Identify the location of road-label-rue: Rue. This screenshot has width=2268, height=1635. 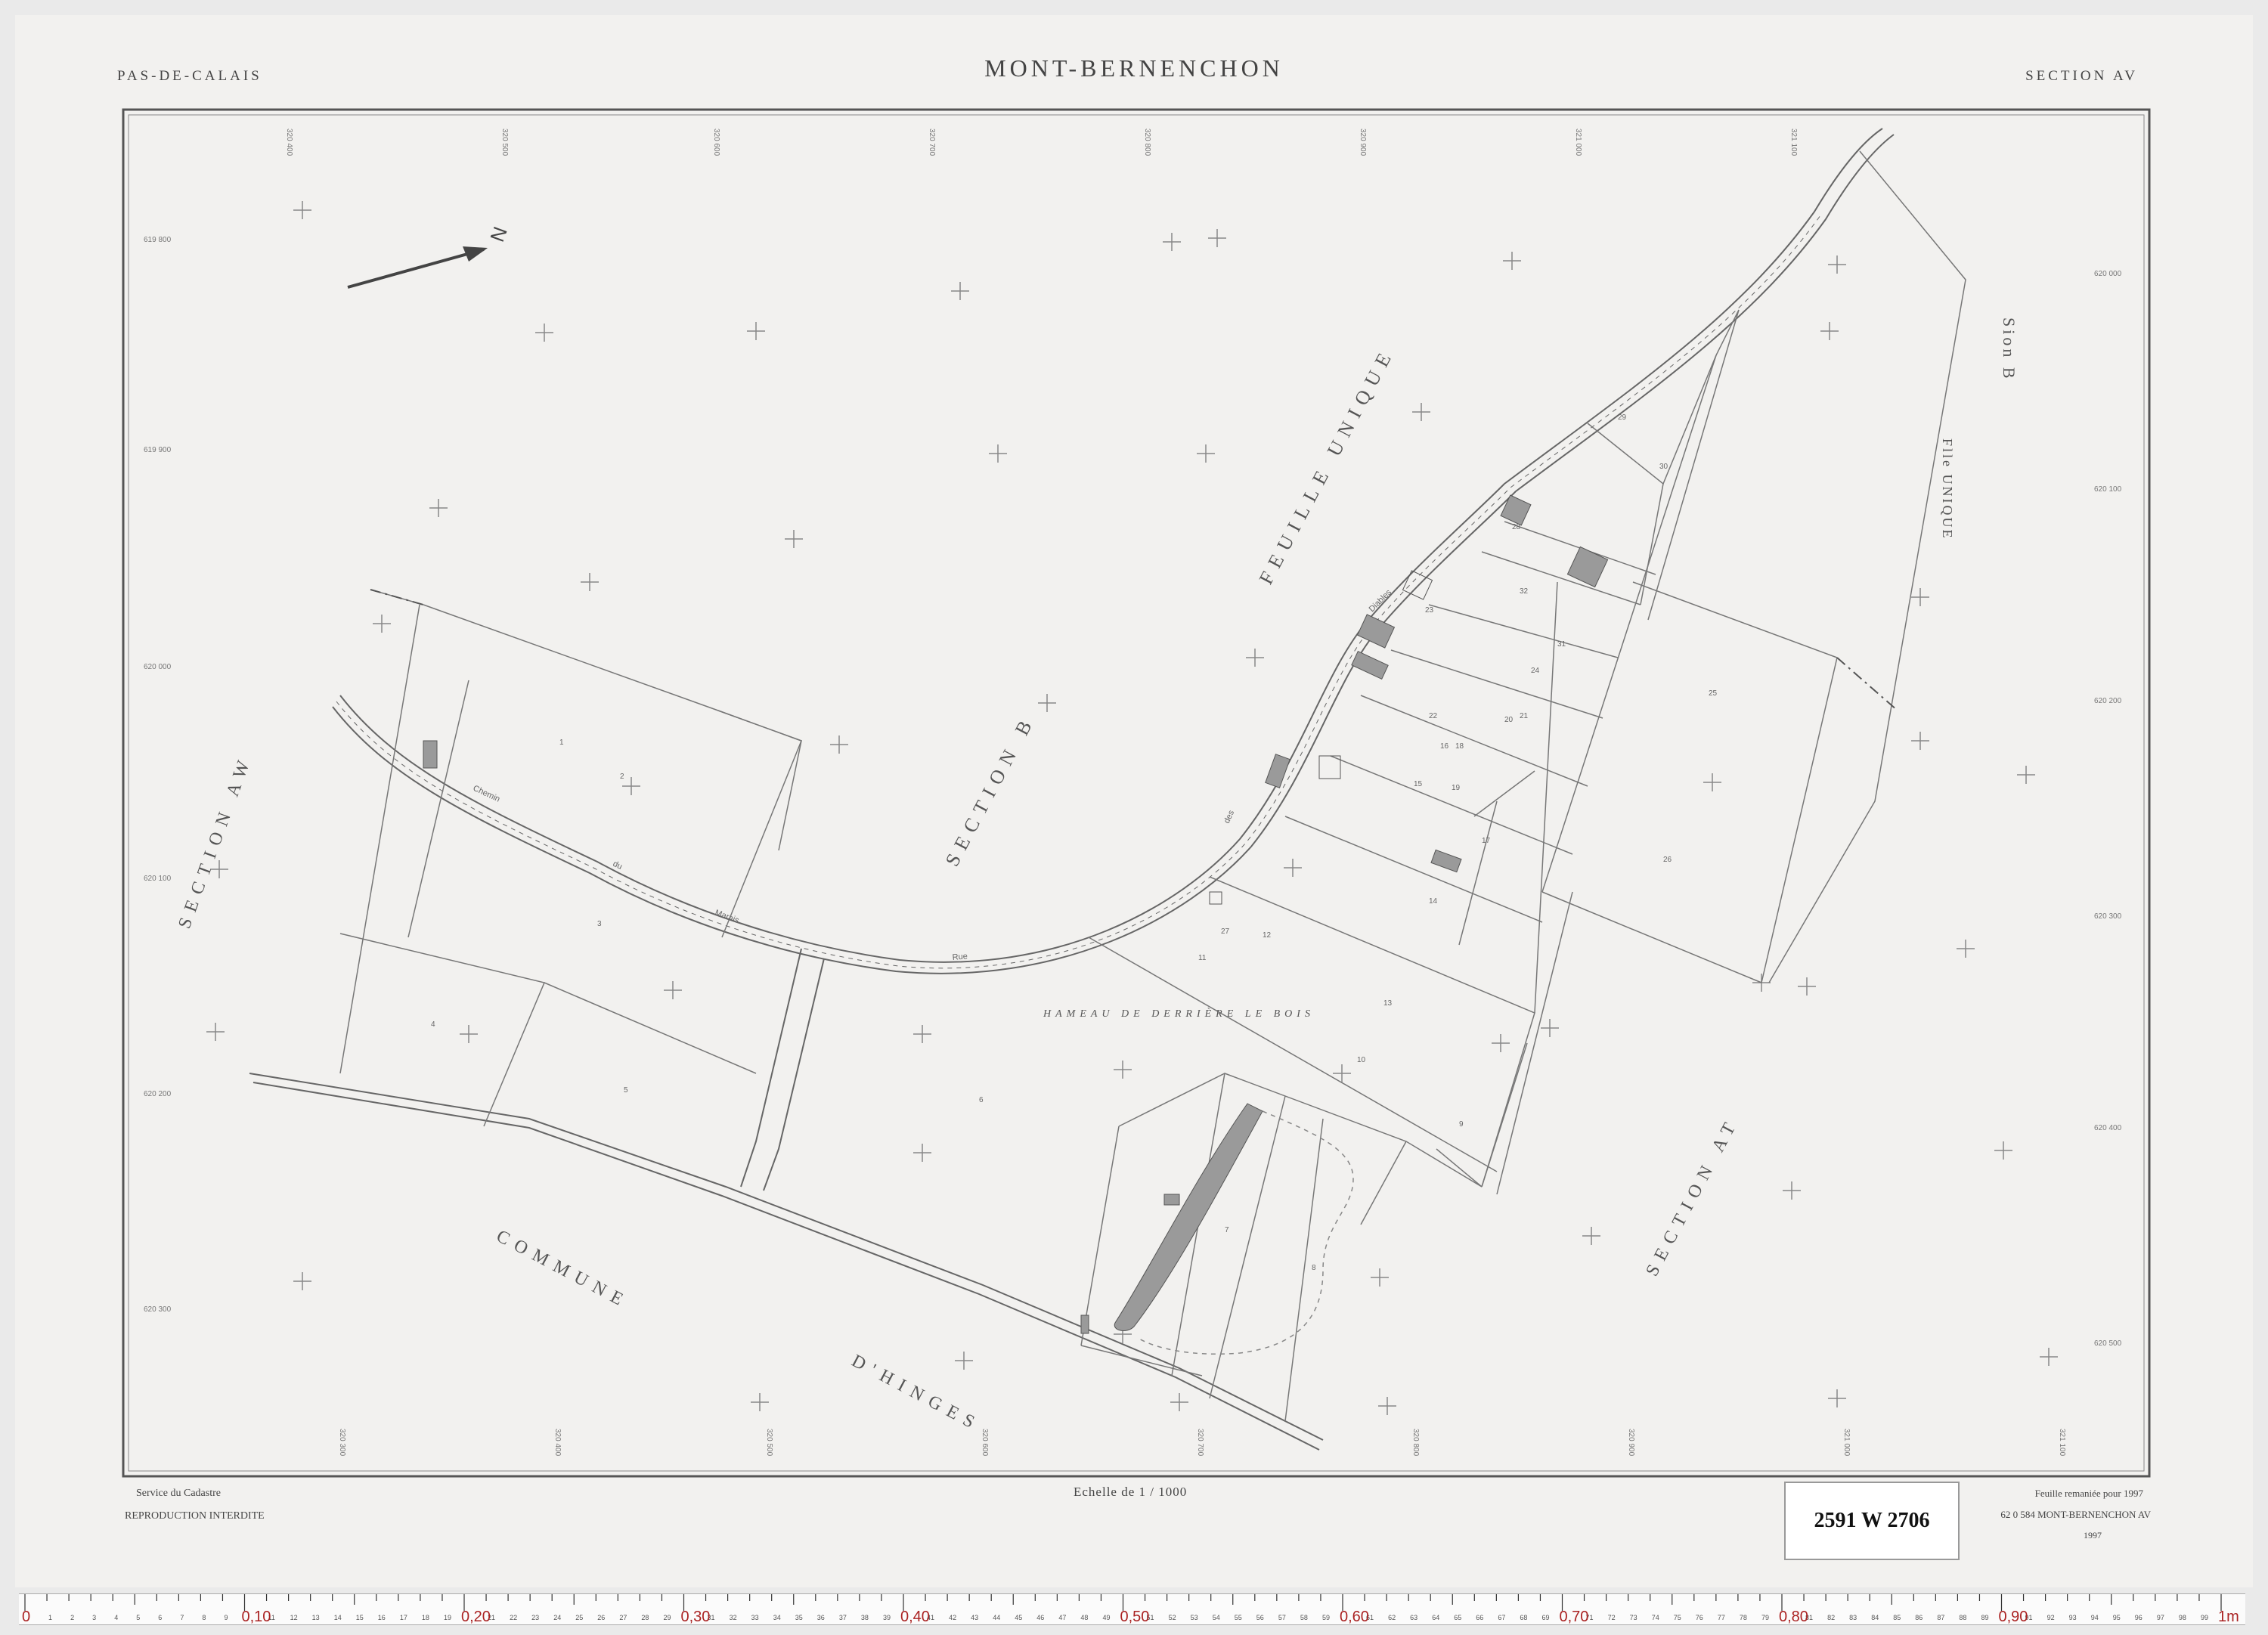
(960, 957).